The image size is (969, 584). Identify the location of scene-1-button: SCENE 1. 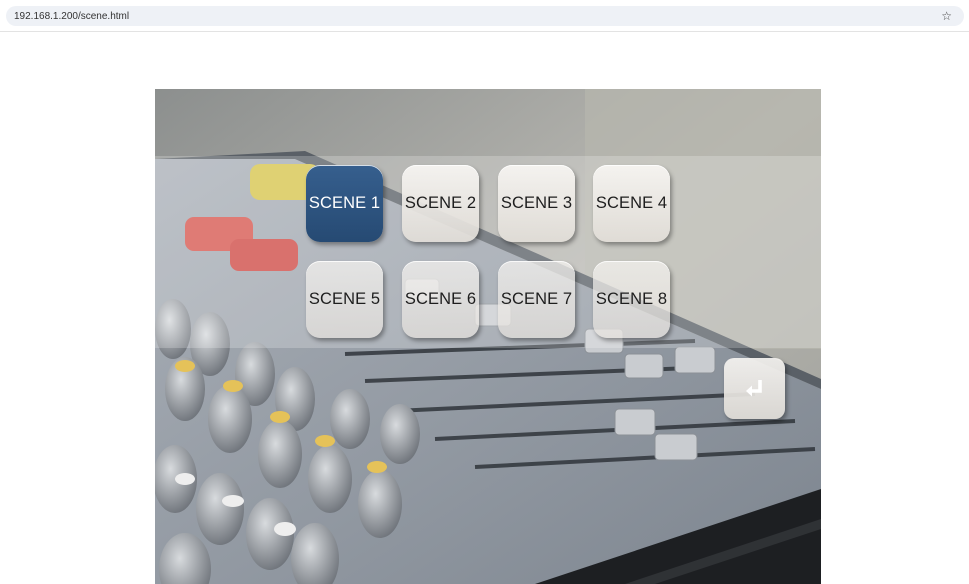
(344, 203).